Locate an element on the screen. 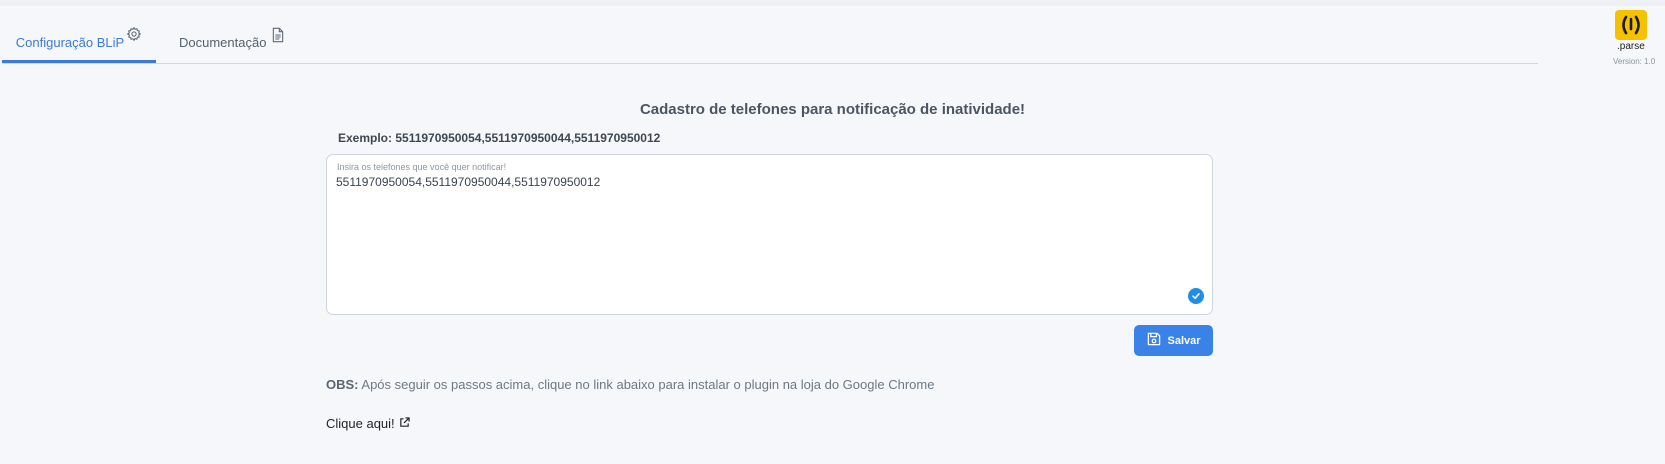 This screenshot has width=1665, height=464. tab-bar: Configuração BLiP Documentação is located at coordinates (770, 42).